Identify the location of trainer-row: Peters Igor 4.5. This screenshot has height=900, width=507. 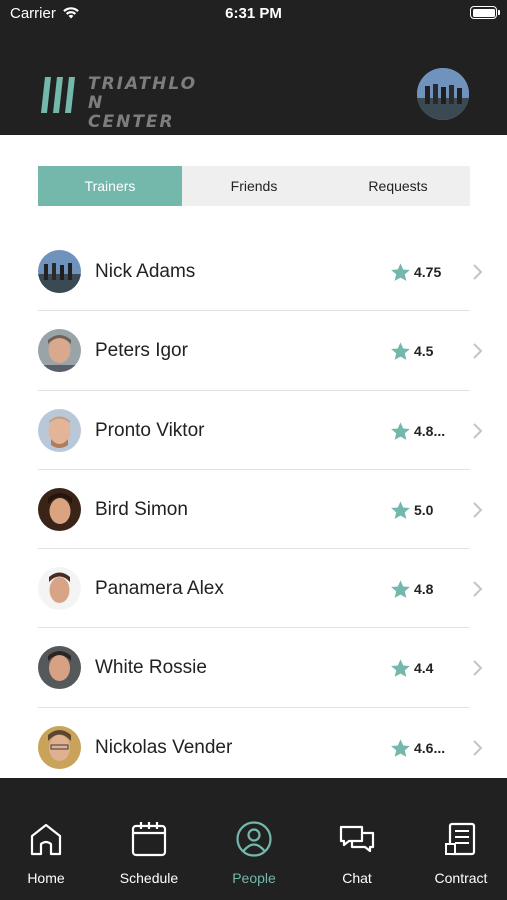
(253, 351).